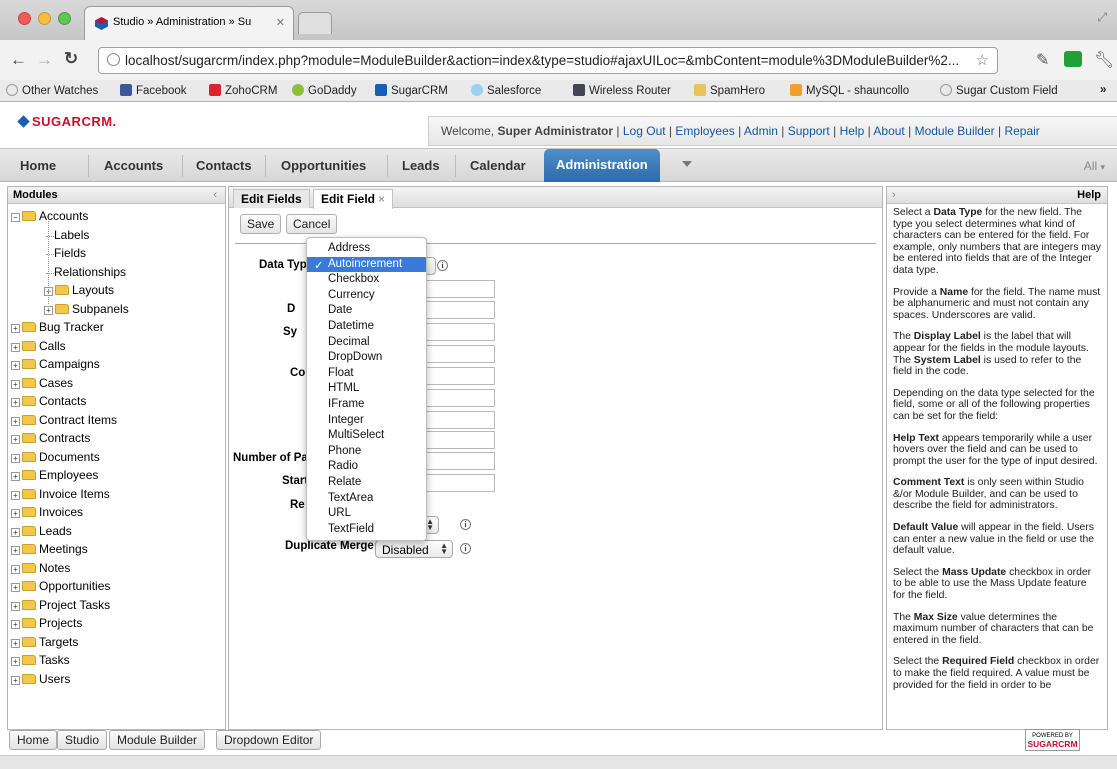  What do you see at coordinates (60, 494) in the screenshot?
I see `tree-item-invoice-items: + Invoice Items` at bounding box center [60, 494].